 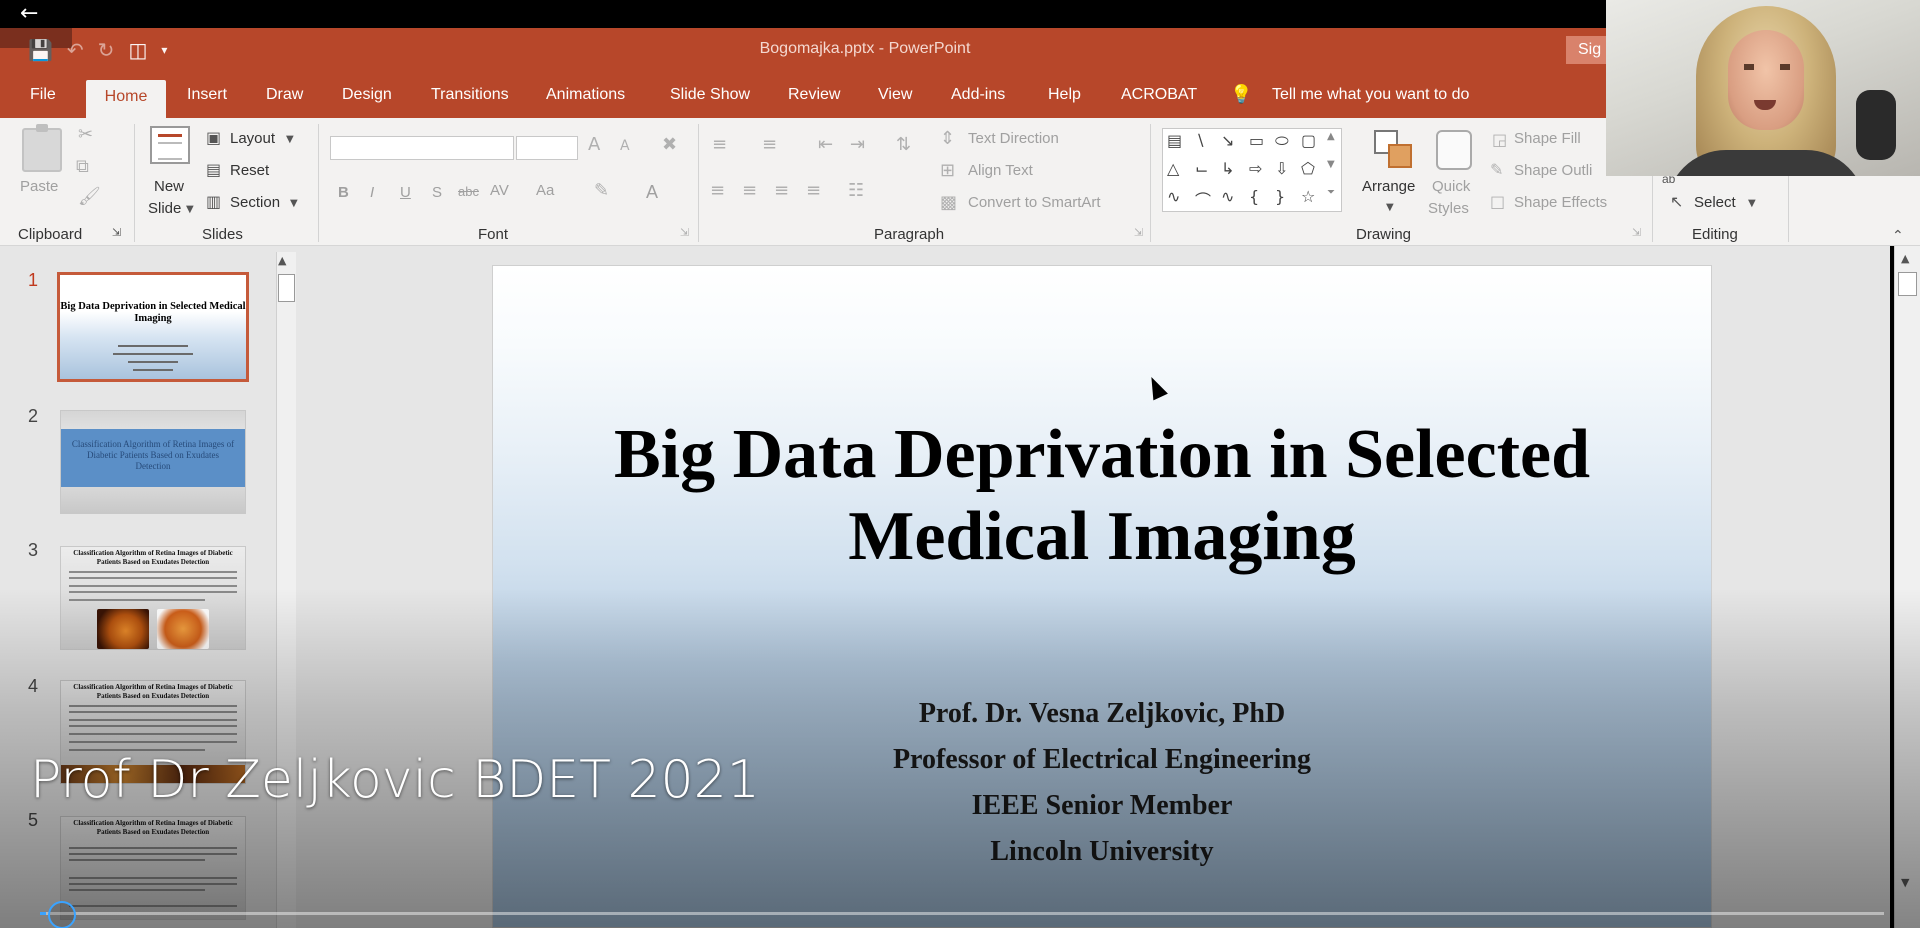 What do you see at coordinates (1331, 136) in the screenshot?
I see `gallery-up-icon: ▲` at bounding box center [1331, 136].